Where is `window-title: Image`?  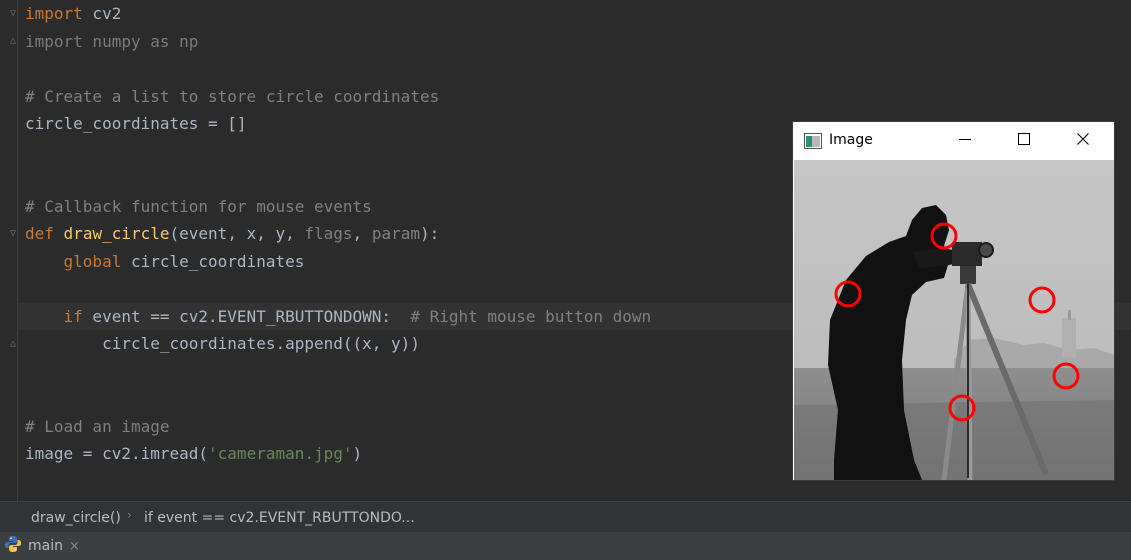
window-title: Image is located at coordinates (851, 140).